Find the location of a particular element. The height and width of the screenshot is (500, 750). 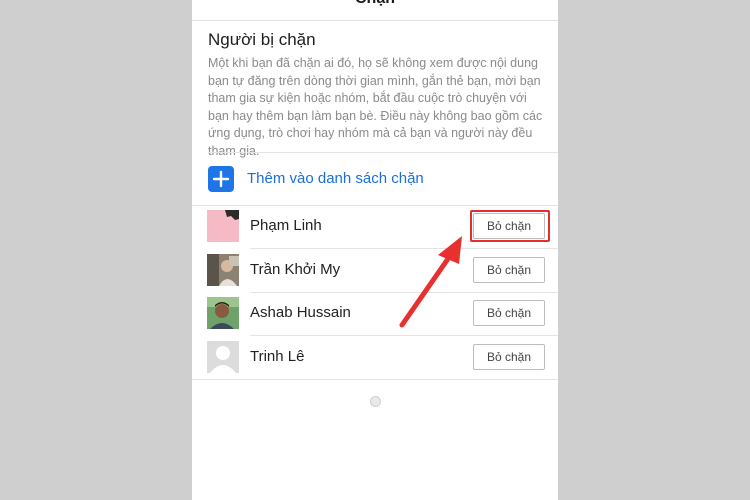

annotation-arrow-icon is located at coordinates (430, 282).